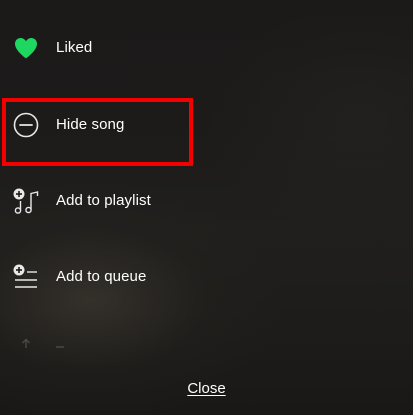  What do you see at coordinates (26, 125) in the screenshot?
I see `minus-circle-icon` at bounding box center [26, 125].